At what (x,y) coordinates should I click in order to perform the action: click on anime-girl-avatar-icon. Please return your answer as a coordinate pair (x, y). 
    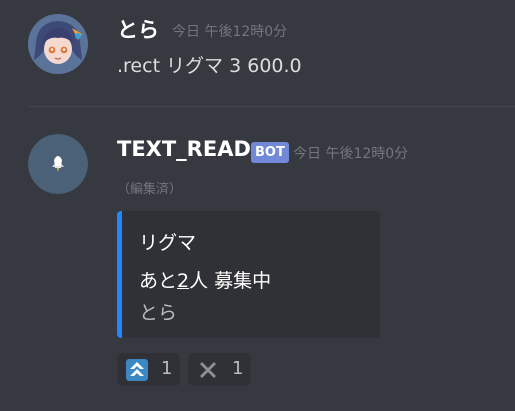
    Looking at the image, I should click on (58, 44).